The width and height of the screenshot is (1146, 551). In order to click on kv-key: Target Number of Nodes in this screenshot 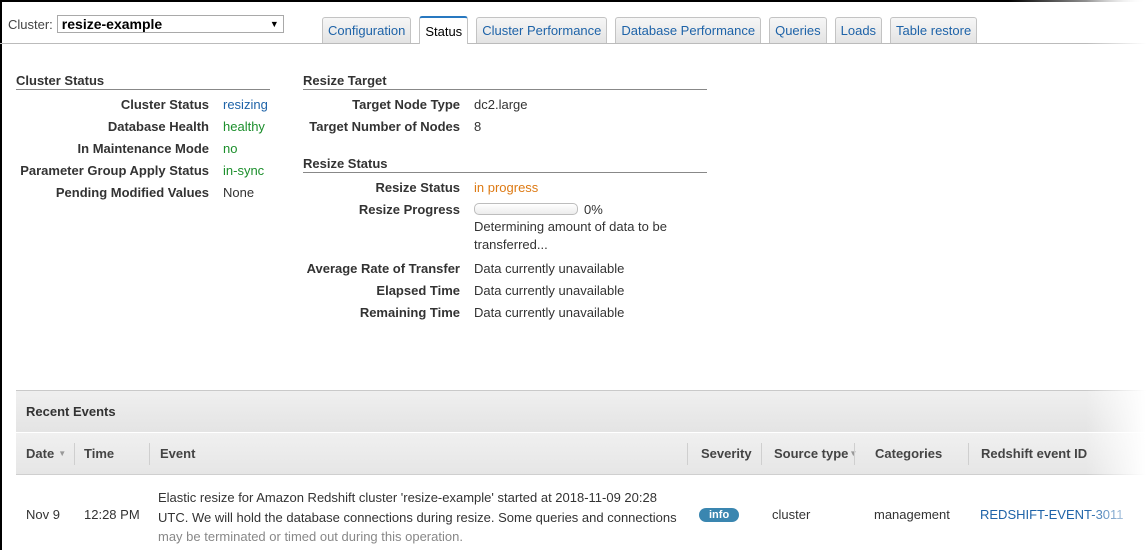, I will do `click(384, 126)`.